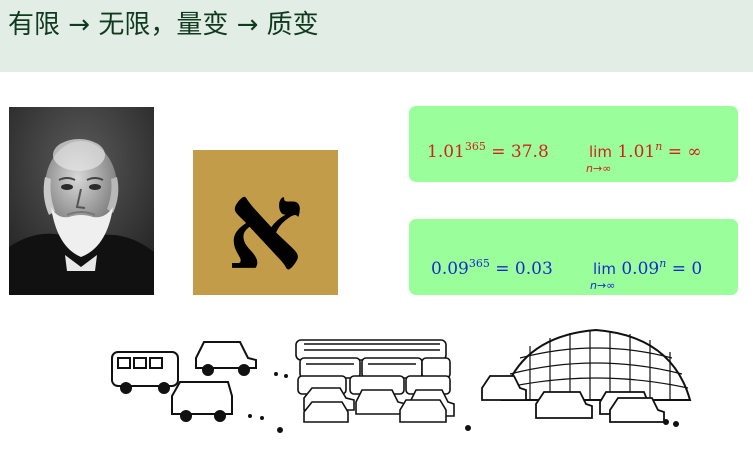 The height and width of the screenshot is (465, 753). I want to click on decay-right-result: = 0, so click(684, 269).